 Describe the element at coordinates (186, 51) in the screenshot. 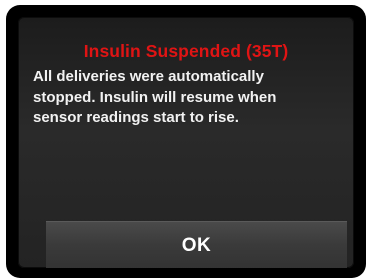

I see `alert-title: Insulin Suspended (35T)` at that location.